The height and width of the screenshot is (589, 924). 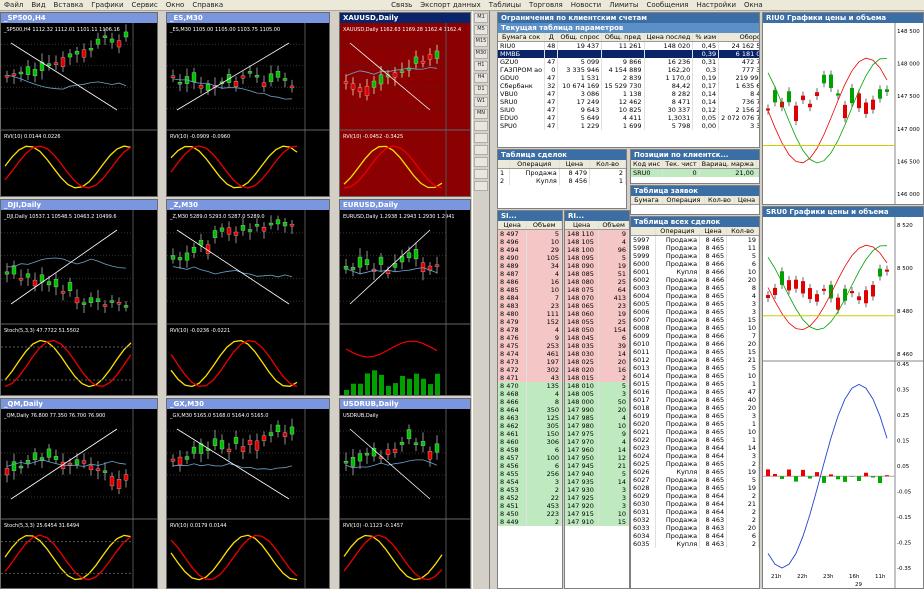 I want to click on table-row: 6006 Продажа 8 465 3, so click(x=695, y=312).